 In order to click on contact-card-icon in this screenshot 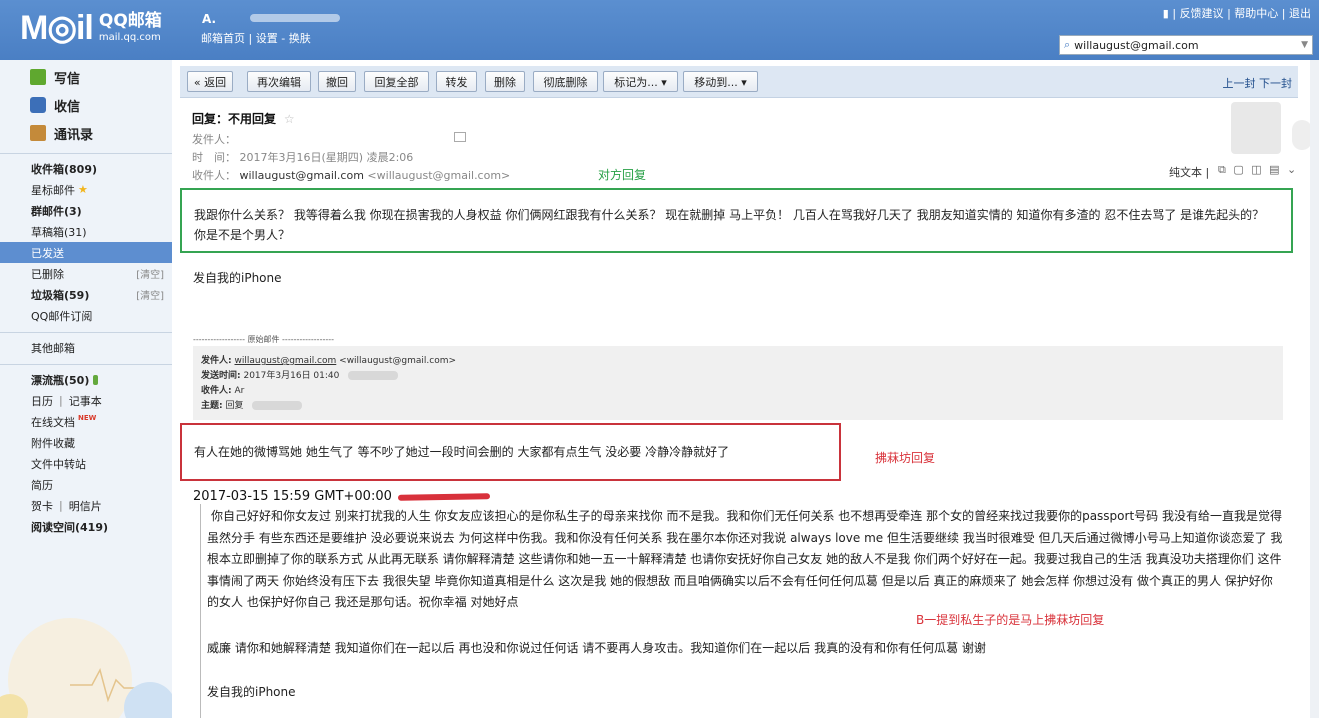, I will do `click(460, 137)`.